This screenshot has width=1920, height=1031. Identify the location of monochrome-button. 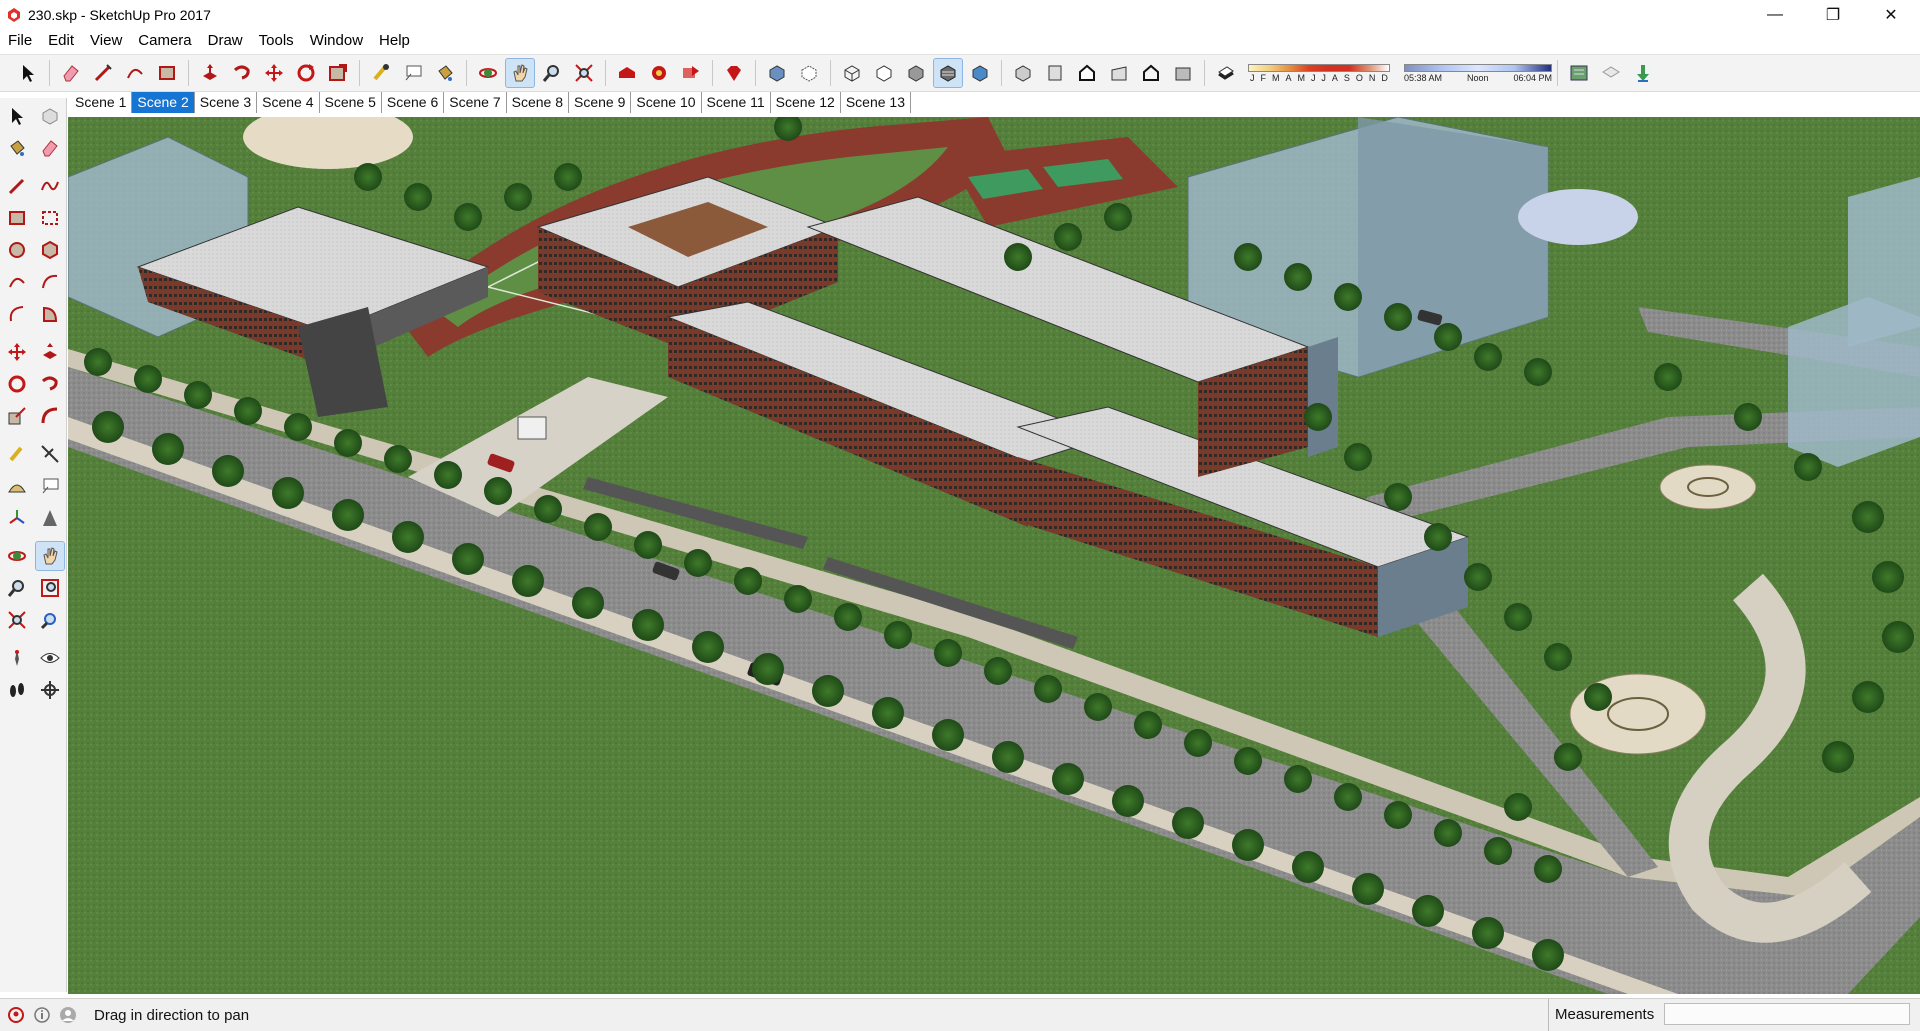
(980, 73).